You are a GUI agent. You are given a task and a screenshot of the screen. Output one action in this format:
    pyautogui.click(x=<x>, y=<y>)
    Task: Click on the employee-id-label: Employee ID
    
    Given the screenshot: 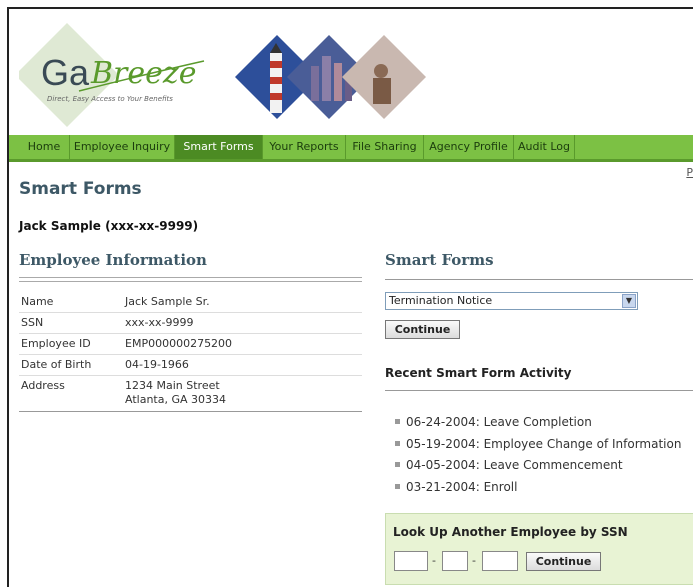 What is the action you would take?
    pyautogui.click(x=71, y=344)
    